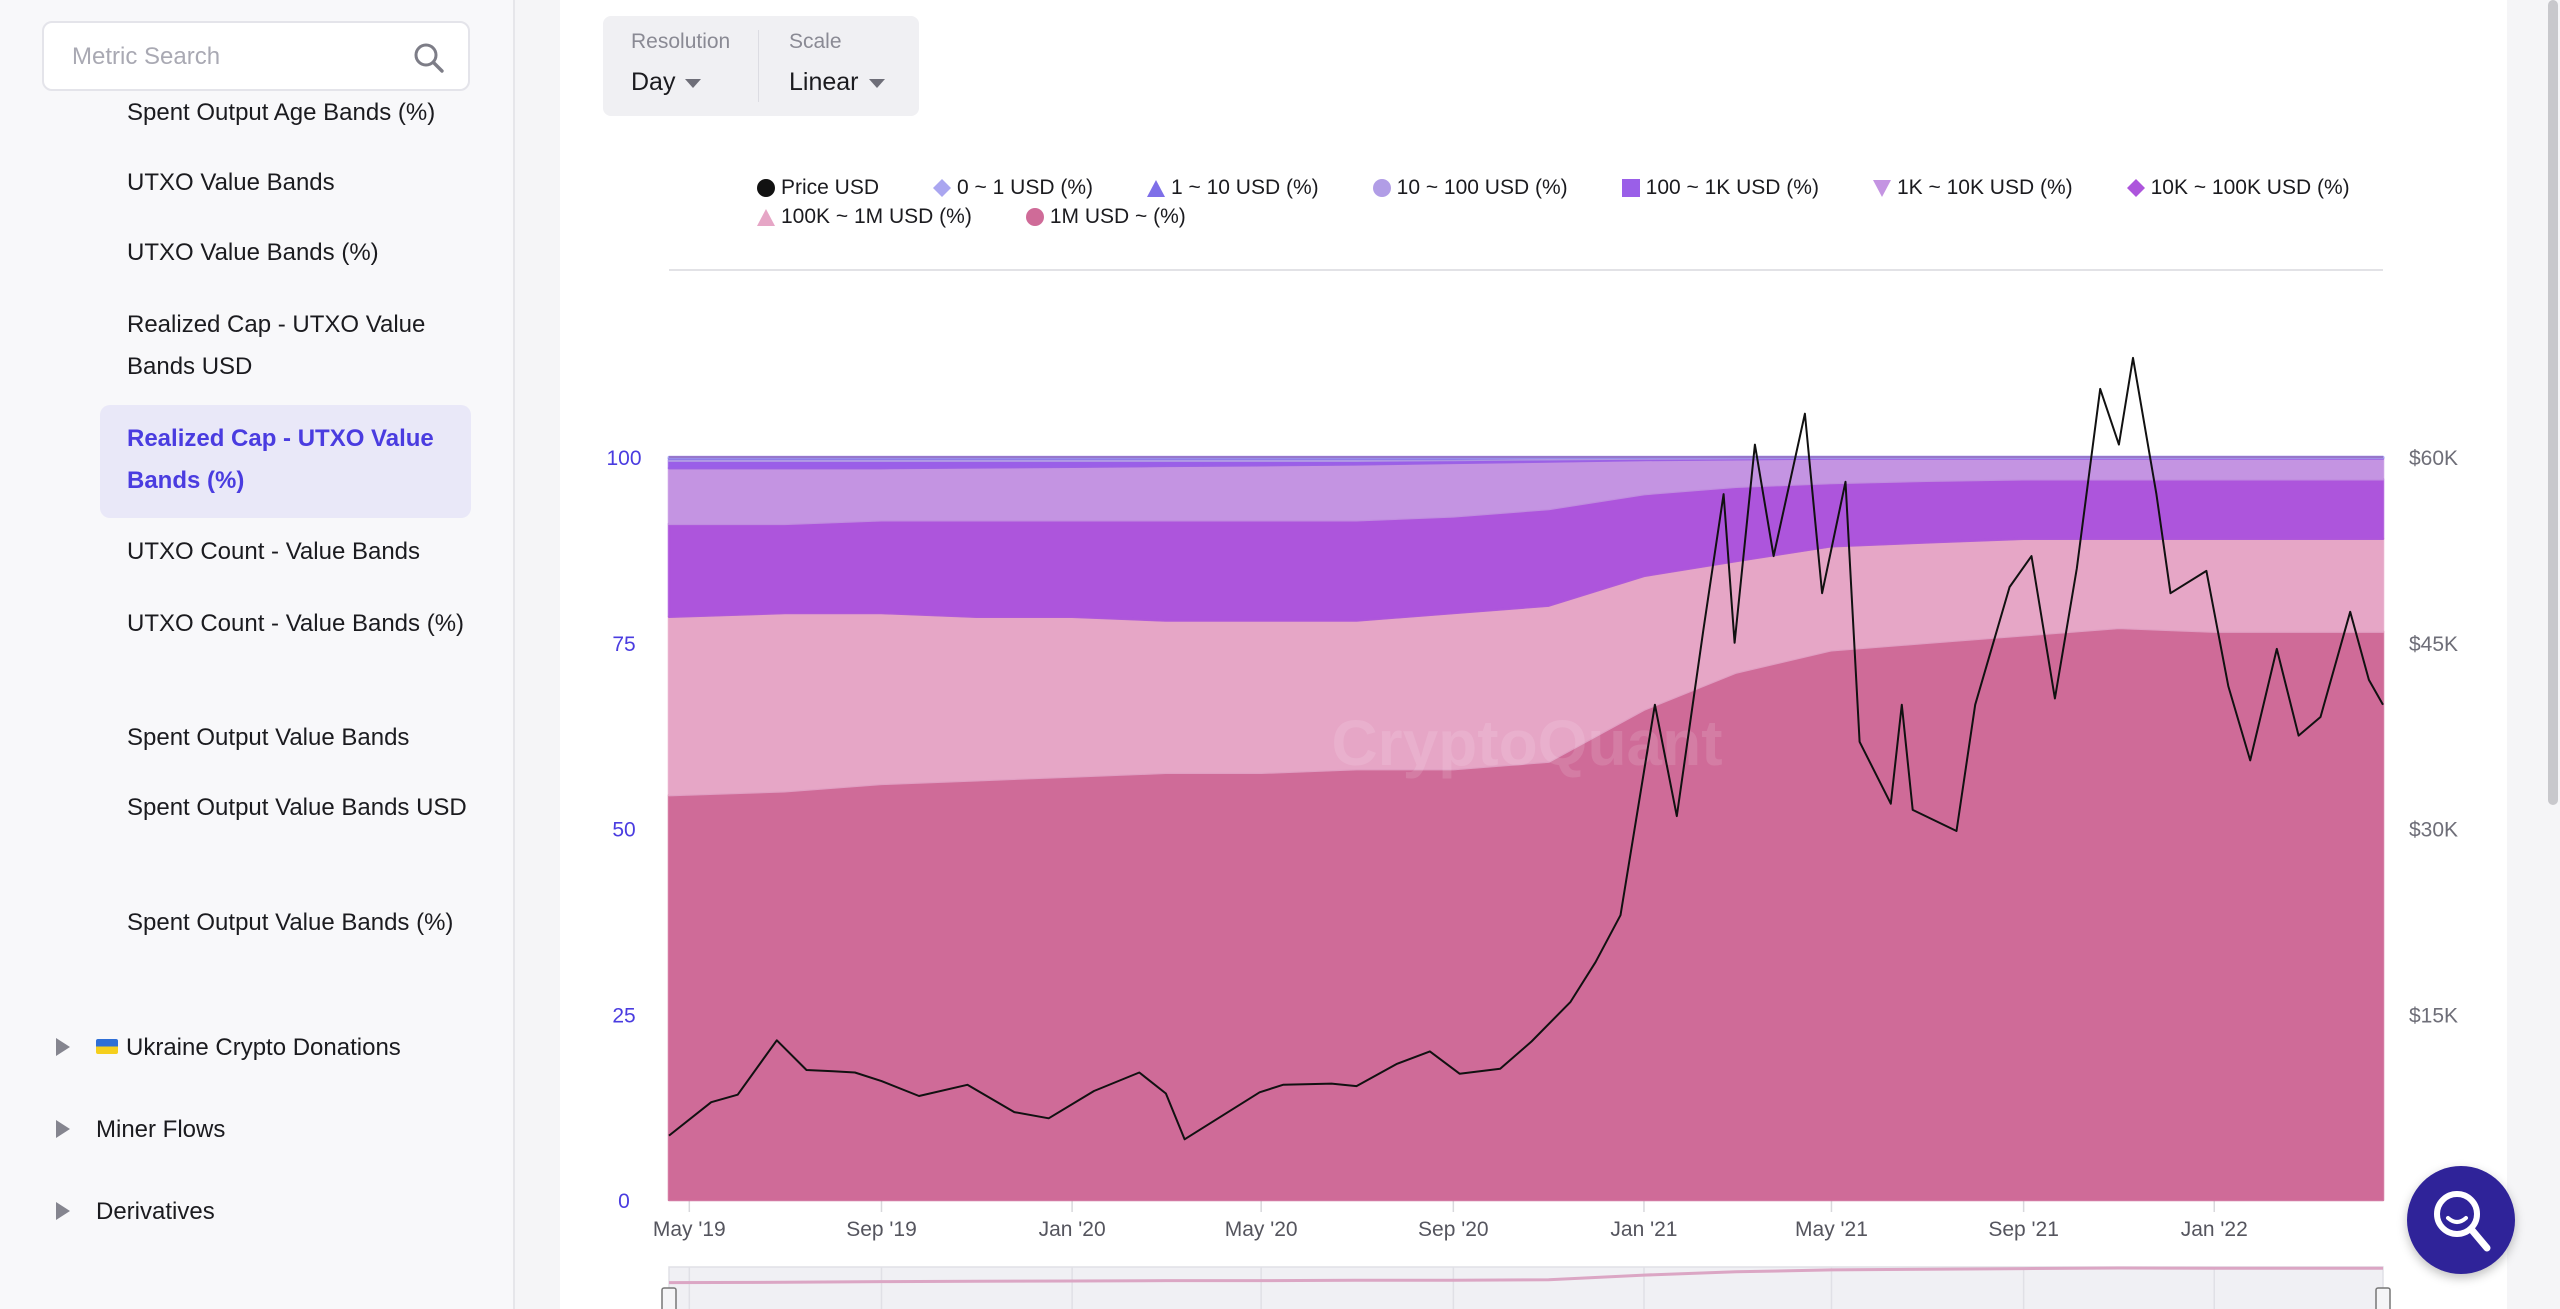 This screenshot has width=2560, height=1309. I want to click on x-tick-label: Sep '21, so click(2023, 1229).